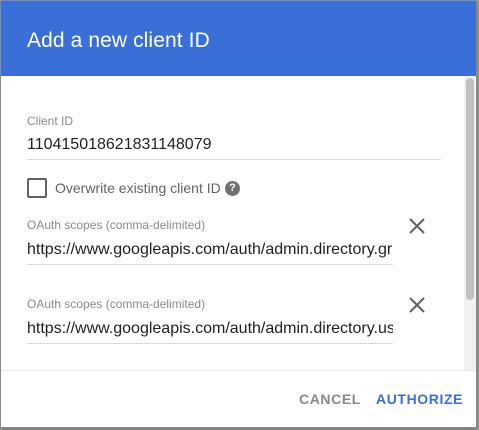 Image resolution: width=479 pixels, height=430 pixels. I want to click on client-id-underline, so click(234, 159).